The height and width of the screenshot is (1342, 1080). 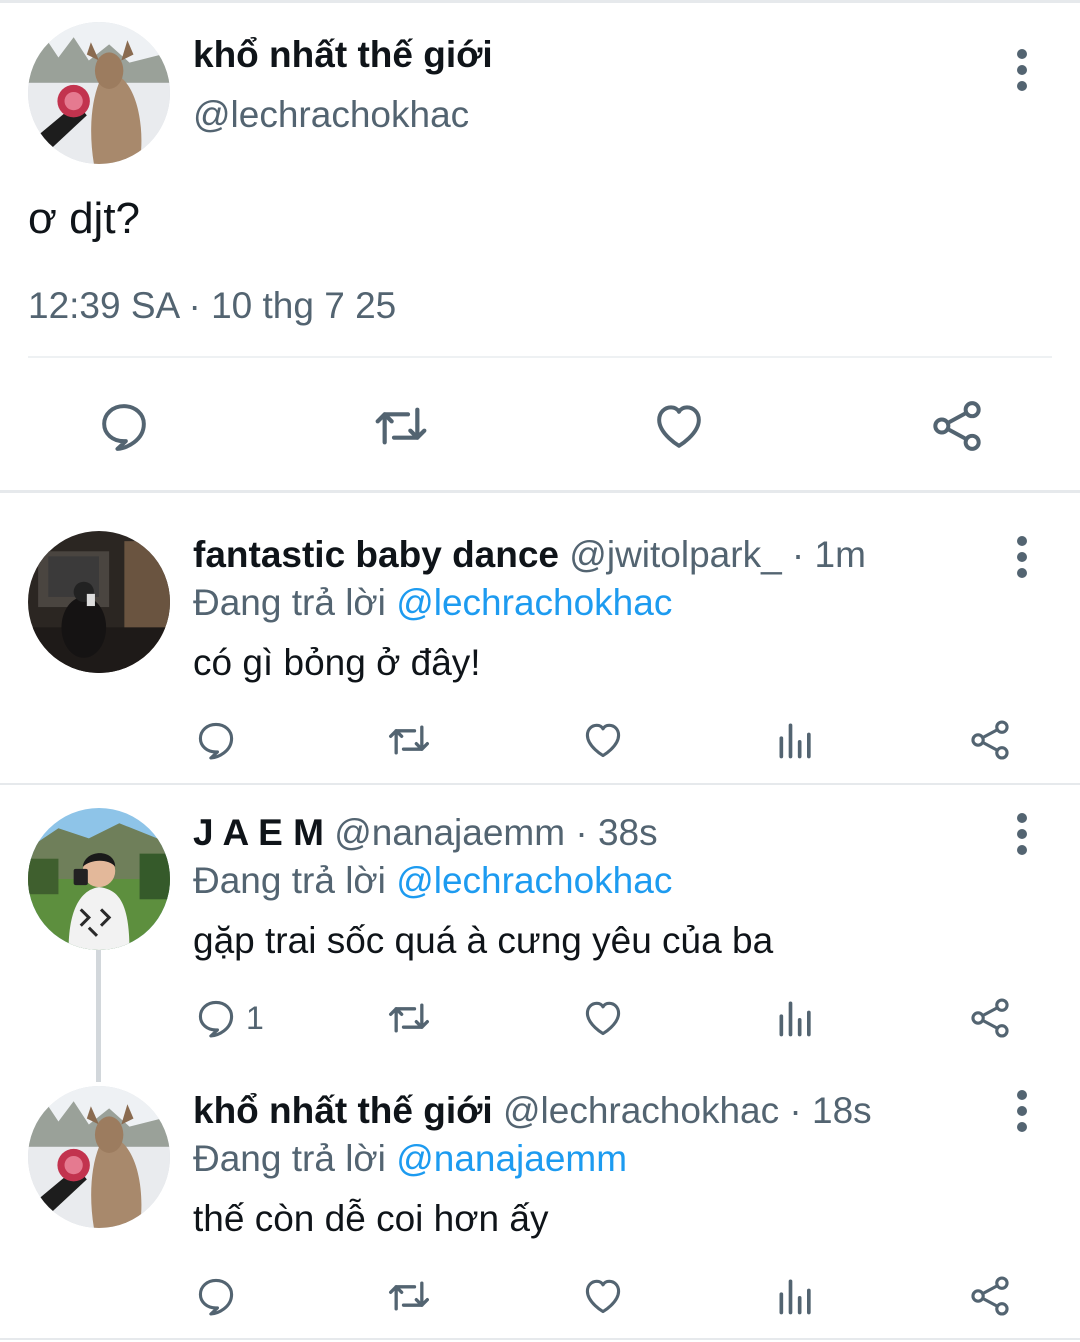 What do you see at coordinates (823, 554) in the screenshot?
I see `reply-time: · 1m` at bounding box center [823, 554].